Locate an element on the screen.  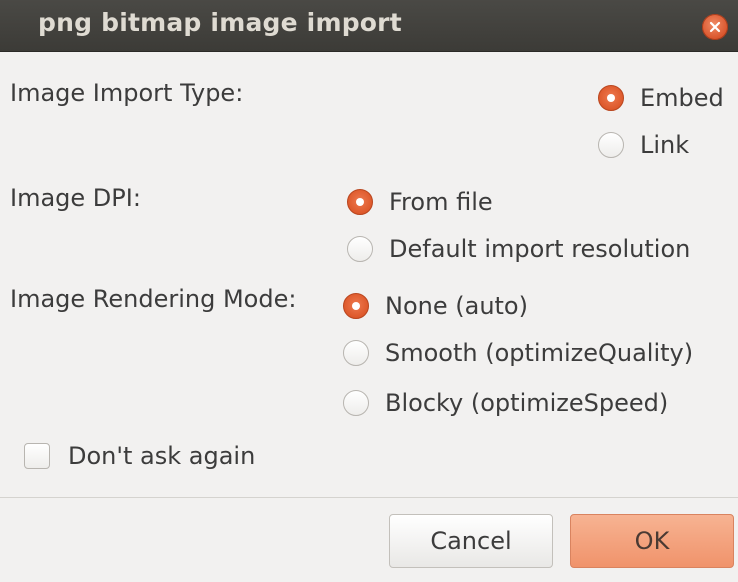
close-button is located at coordinates (715, 27).